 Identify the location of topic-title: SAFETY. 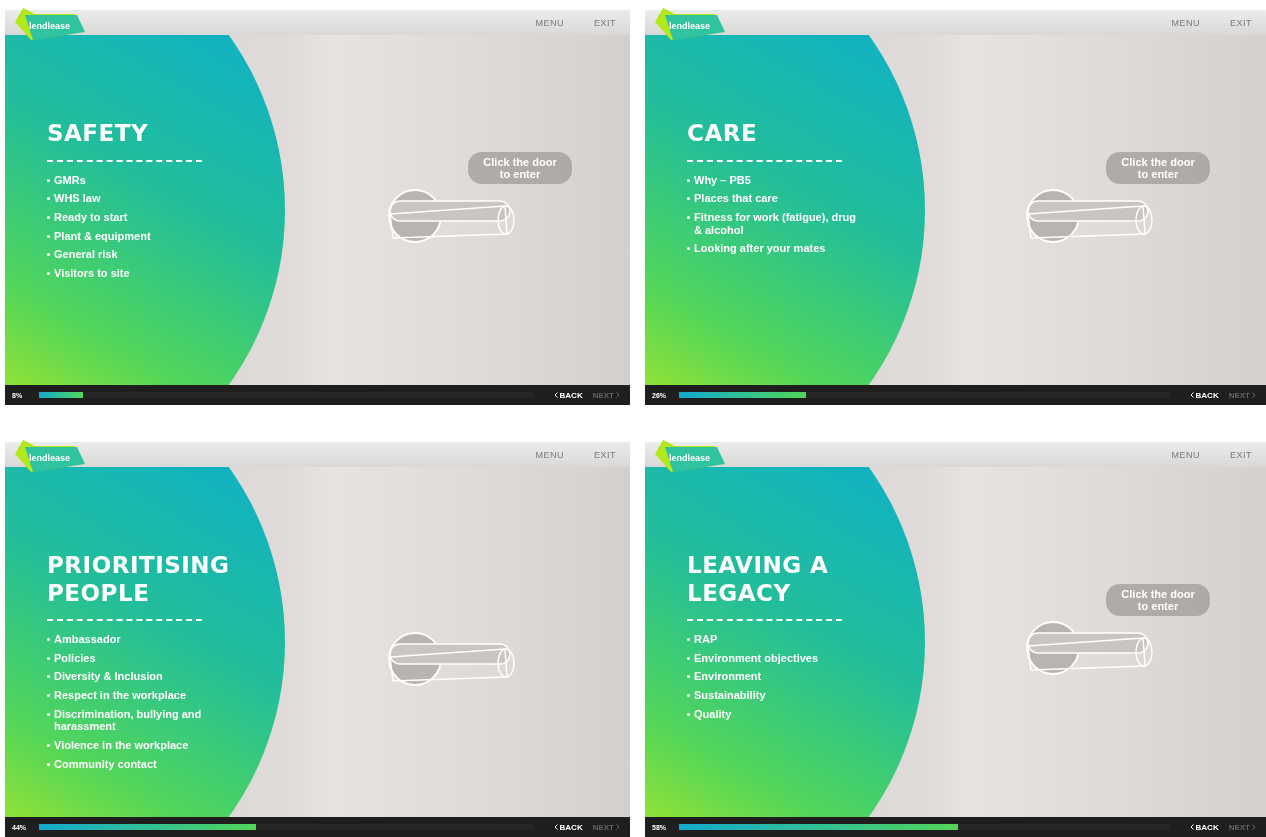
(98, 134).